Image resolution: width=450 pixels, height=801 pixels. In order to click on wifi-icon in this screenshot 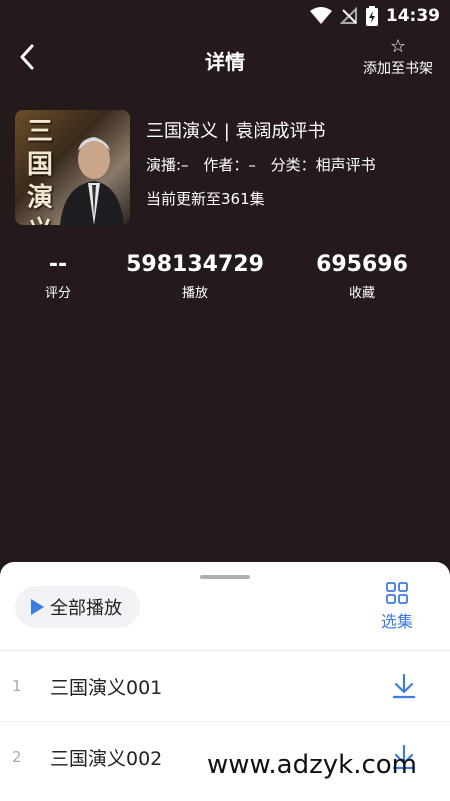, I will do `click(320, 16)`.